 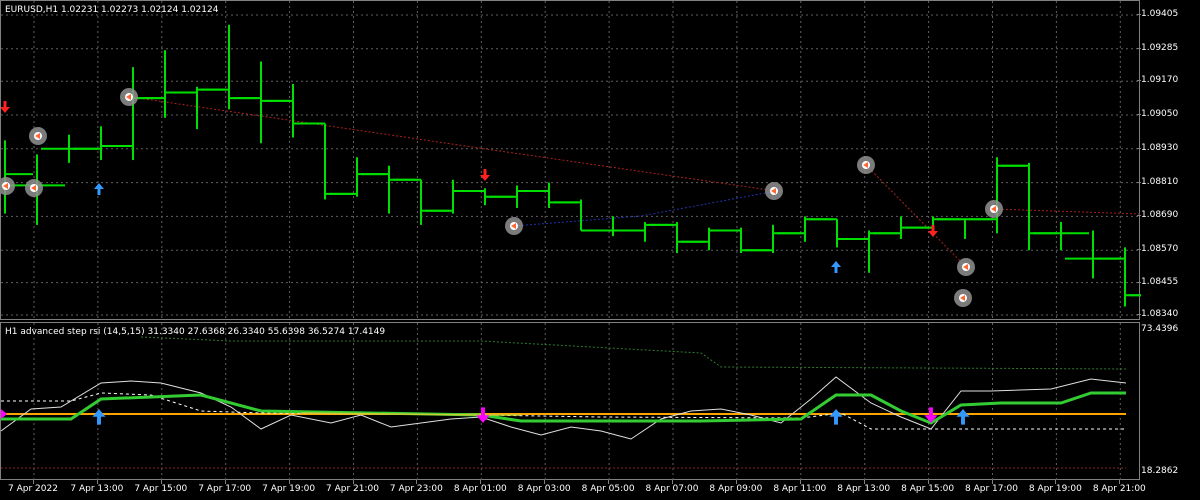 I want to click on time-label: 8 Apr 03:00, so click(x=544, y=489).